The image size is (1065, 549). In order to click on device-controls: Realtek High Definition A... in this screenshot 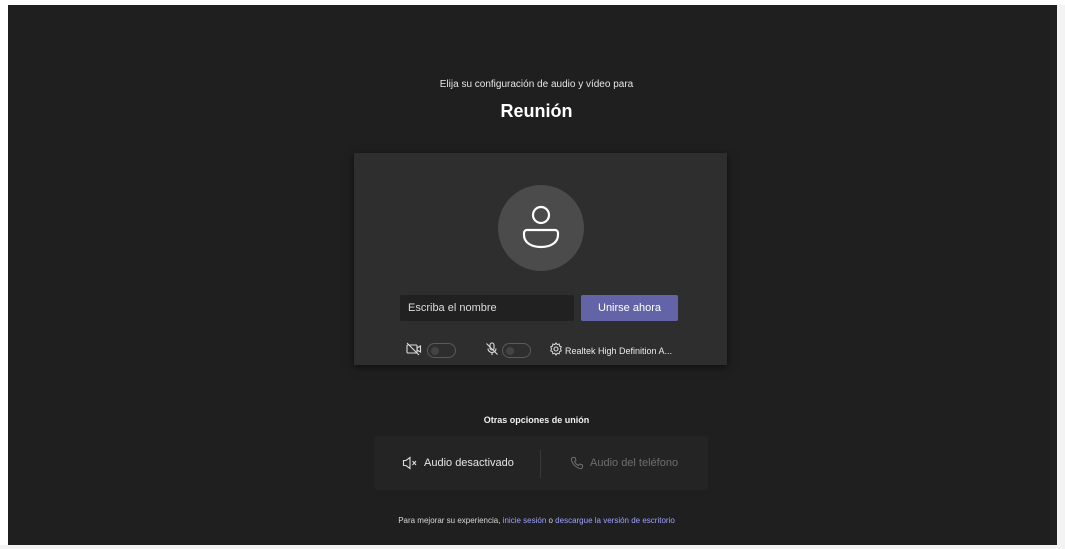, I will do `click(540, 351)`.